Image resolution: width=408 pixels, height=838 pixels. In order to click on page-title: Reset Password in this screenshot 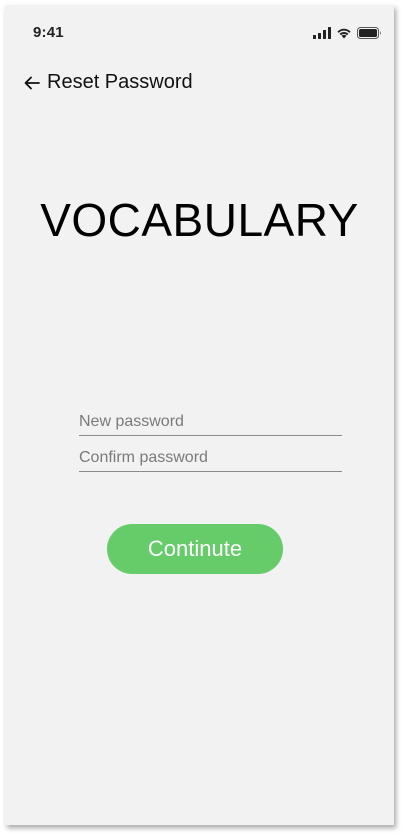, I will do `click(120, 82)`.